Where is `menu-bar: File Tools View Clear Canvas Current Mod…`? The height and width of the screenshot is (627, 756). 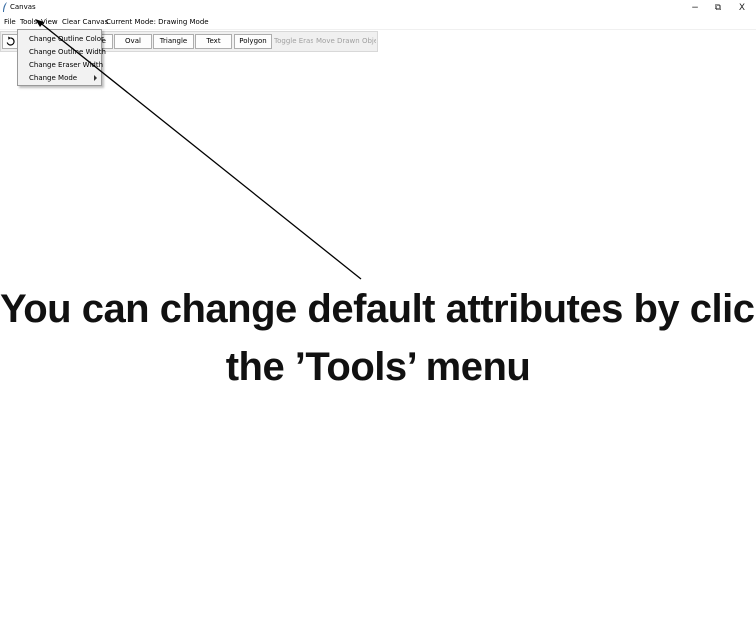
menu-bar: File Tools View Clear Canvas Current Mod… is located at coordinates (378, 23).